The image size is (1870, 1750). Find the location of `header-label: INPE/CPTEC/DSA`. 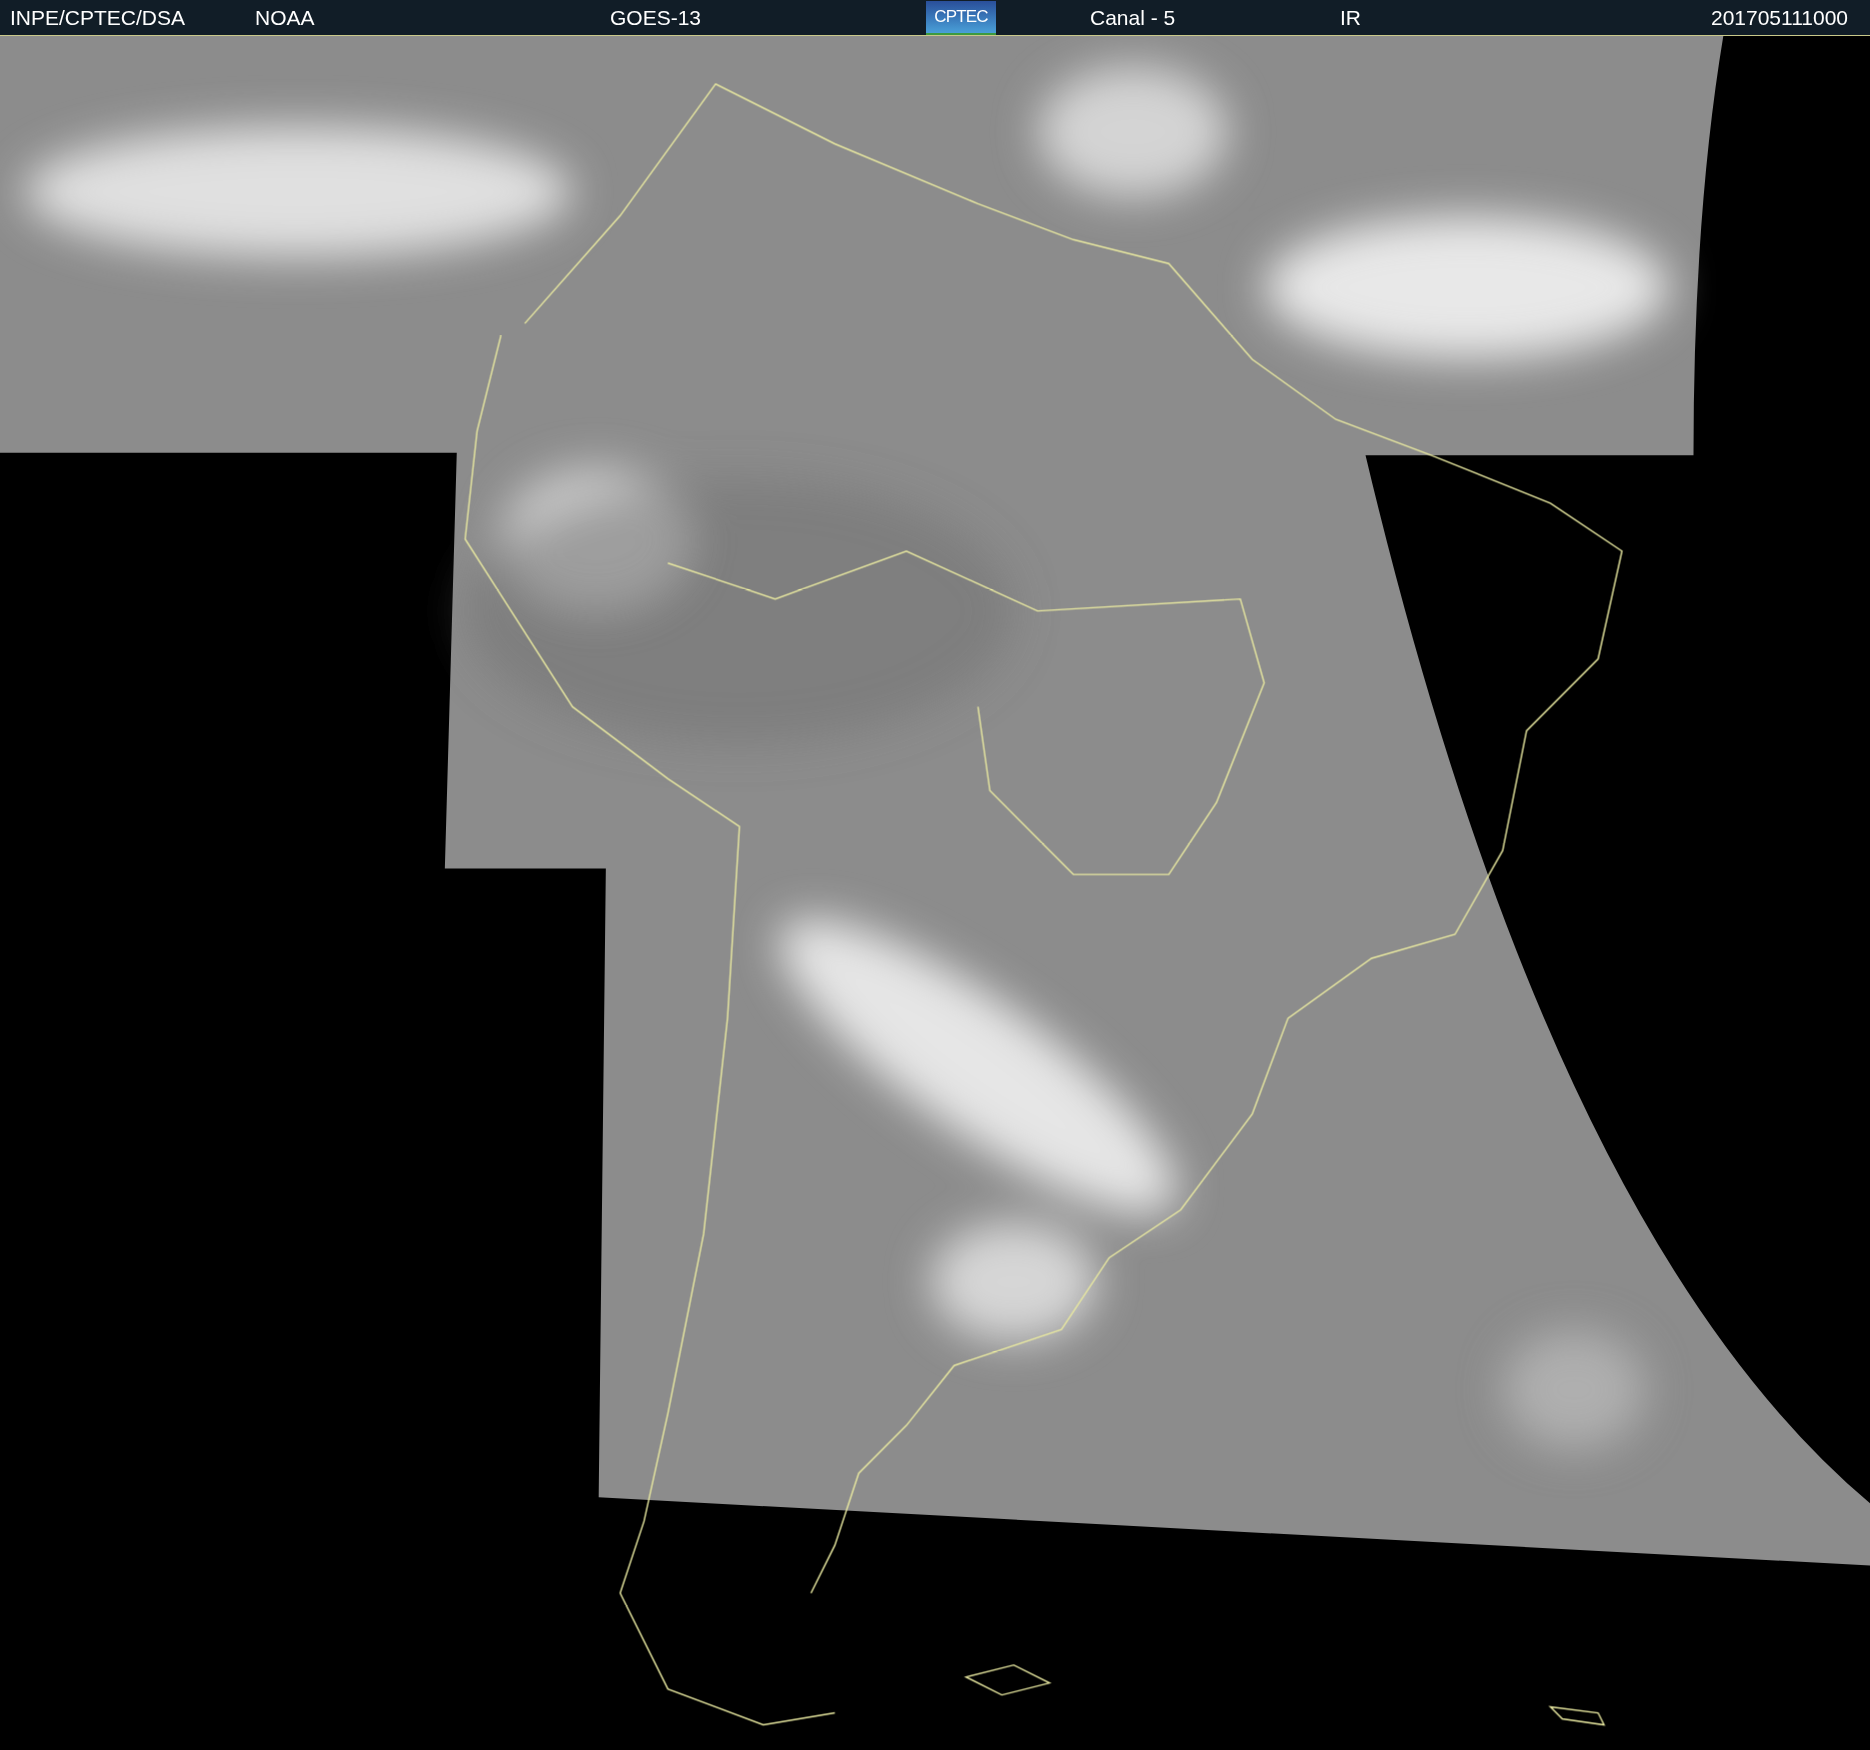

header-label: INPE/CPTEC/DSA is located at coordinates (98, 17).